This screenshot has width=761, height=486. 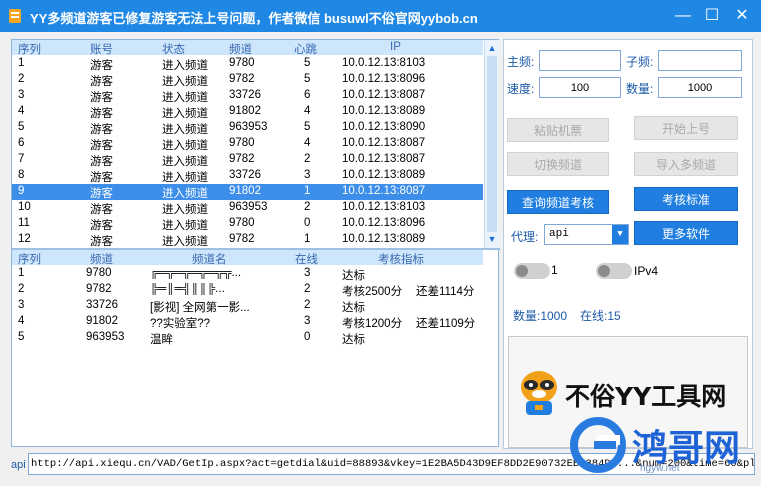 I want to click on switch-channel-button: 切换频道, so click(x=558, y=164).